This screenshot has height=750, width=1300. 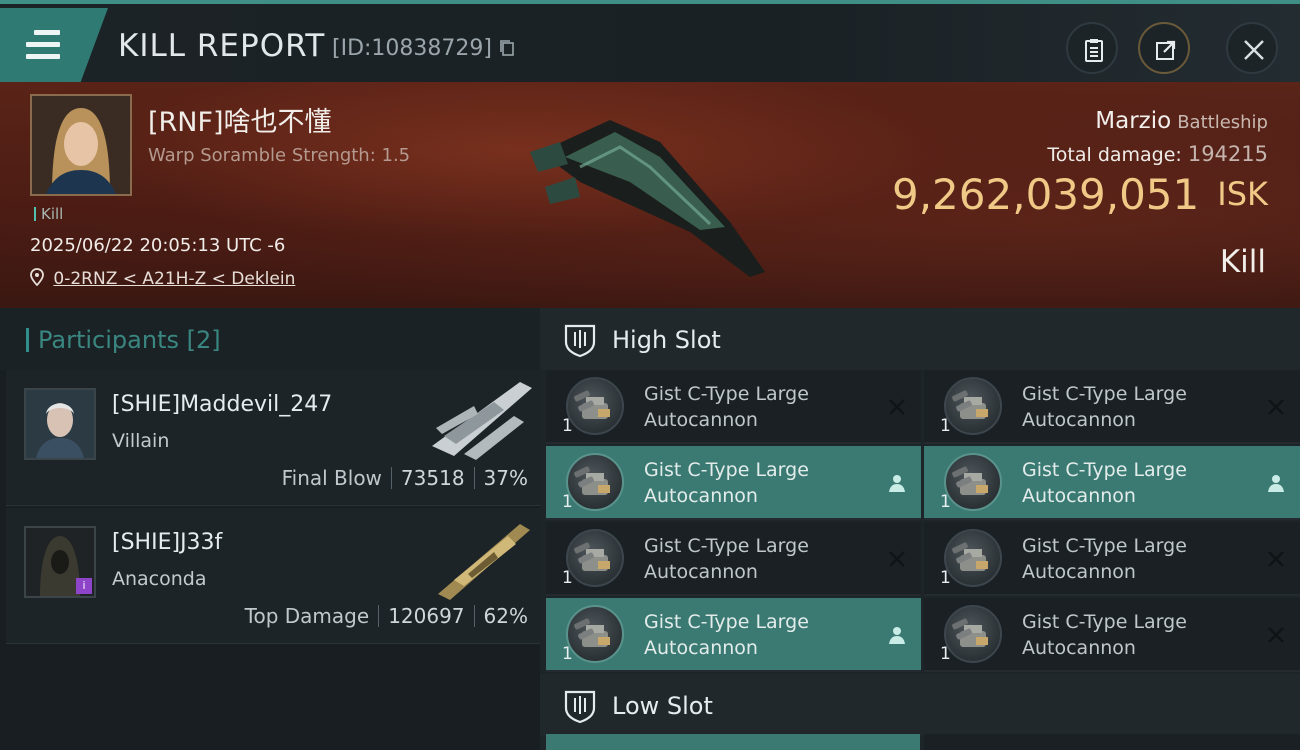 I want to click on high-slot-icon, so click(x=580, y=341).